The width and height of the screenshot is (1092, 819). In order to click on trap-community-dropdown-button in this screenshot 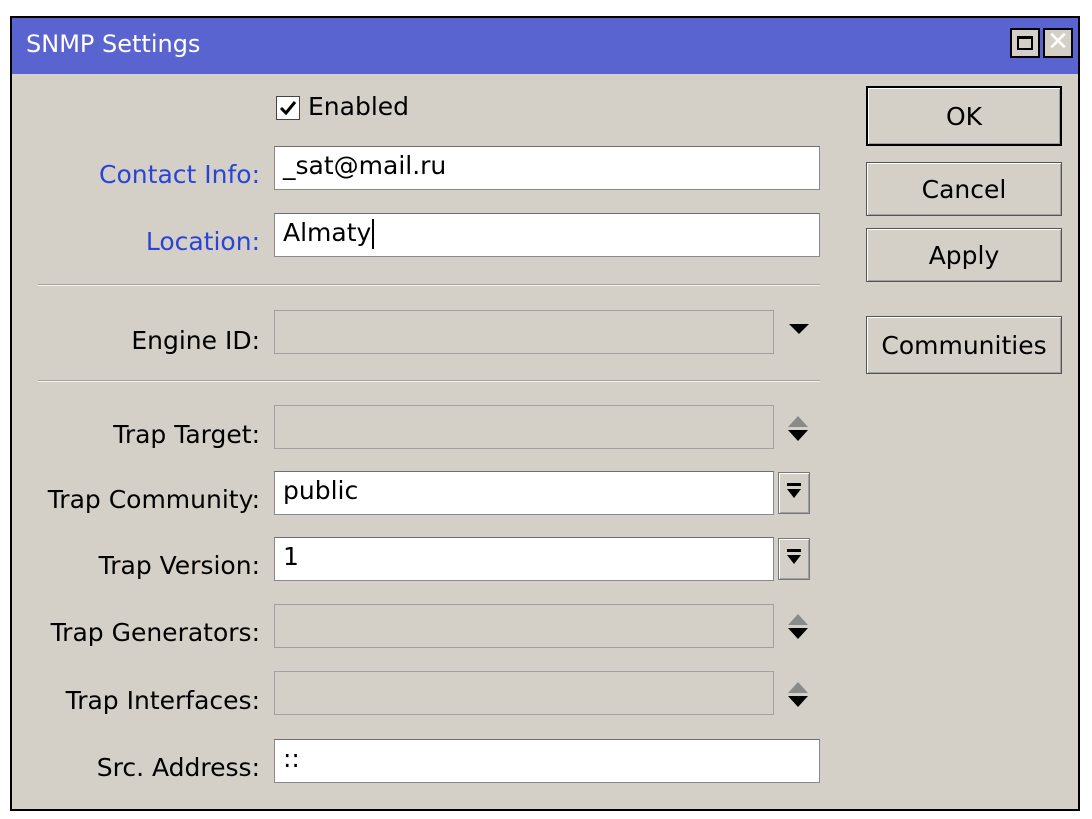, I will do `click(794, 493)`.